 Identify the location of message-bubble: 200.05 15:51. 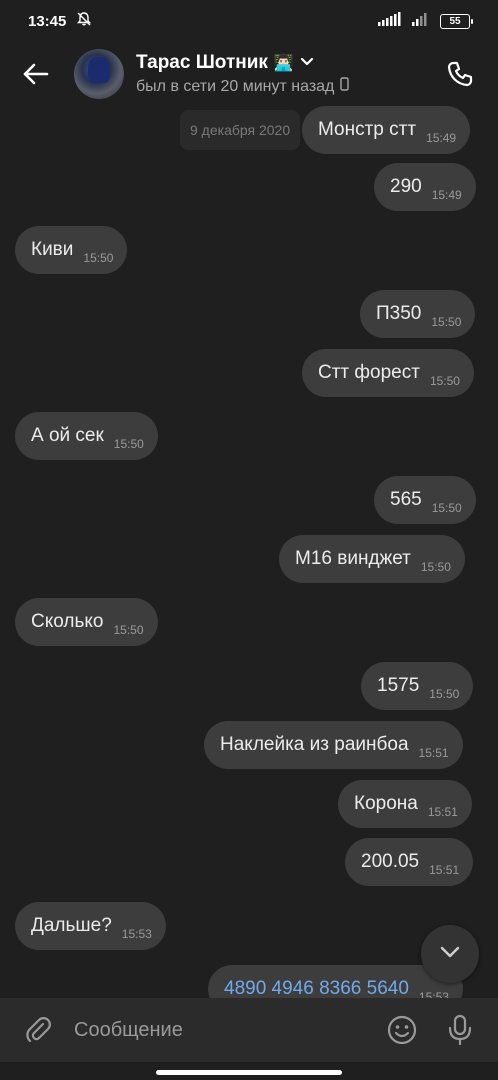
(409, 862).